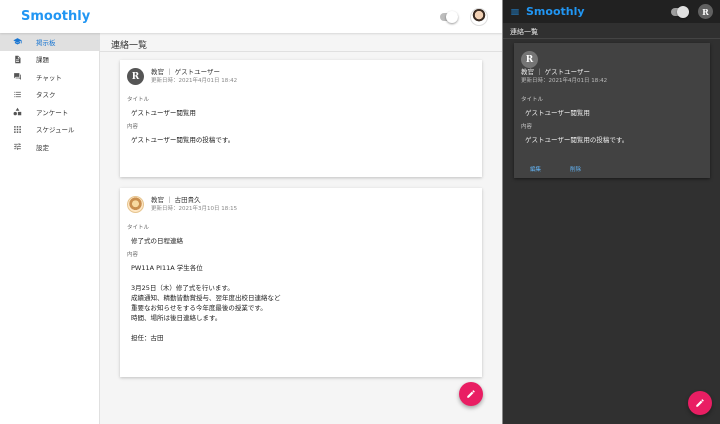  I want to click on document-icon, so click(17, 59).